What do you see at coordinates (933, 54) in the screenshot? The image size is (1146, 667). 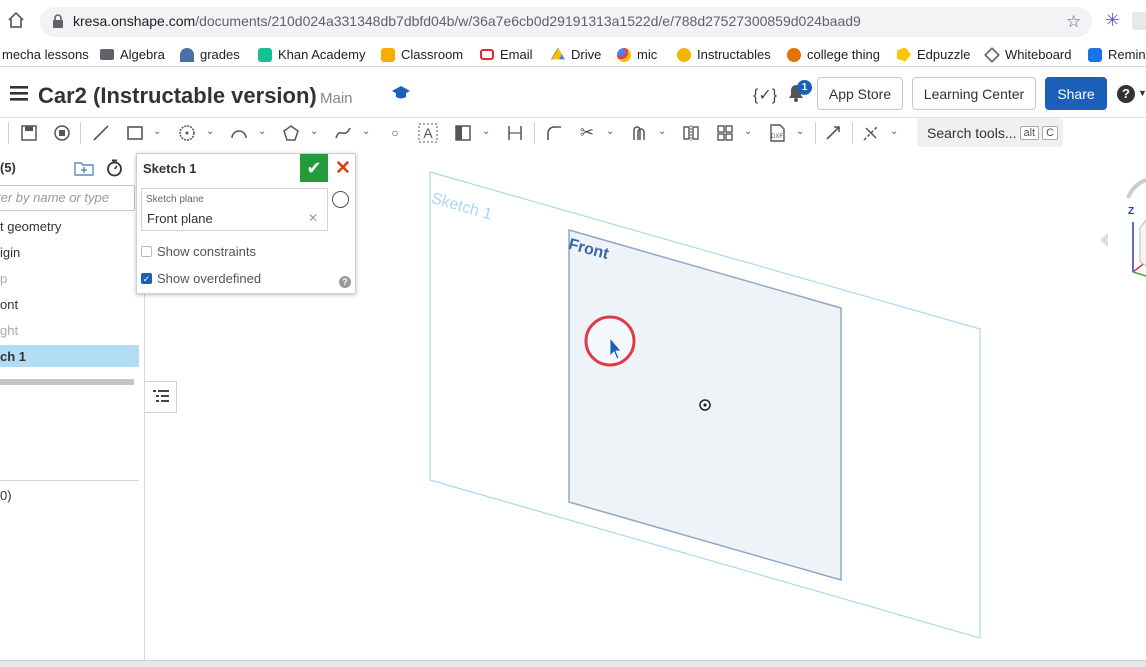 I see `bookmark-edpuzzle: Edpuzzle` at bounding box center [933, 54].